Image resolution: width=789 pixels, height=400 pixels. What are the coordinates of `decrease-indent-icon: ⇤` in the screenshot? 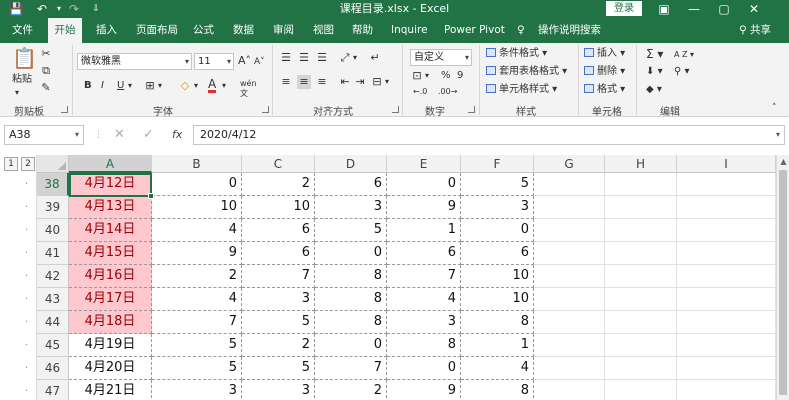 It's located at (345, 82).